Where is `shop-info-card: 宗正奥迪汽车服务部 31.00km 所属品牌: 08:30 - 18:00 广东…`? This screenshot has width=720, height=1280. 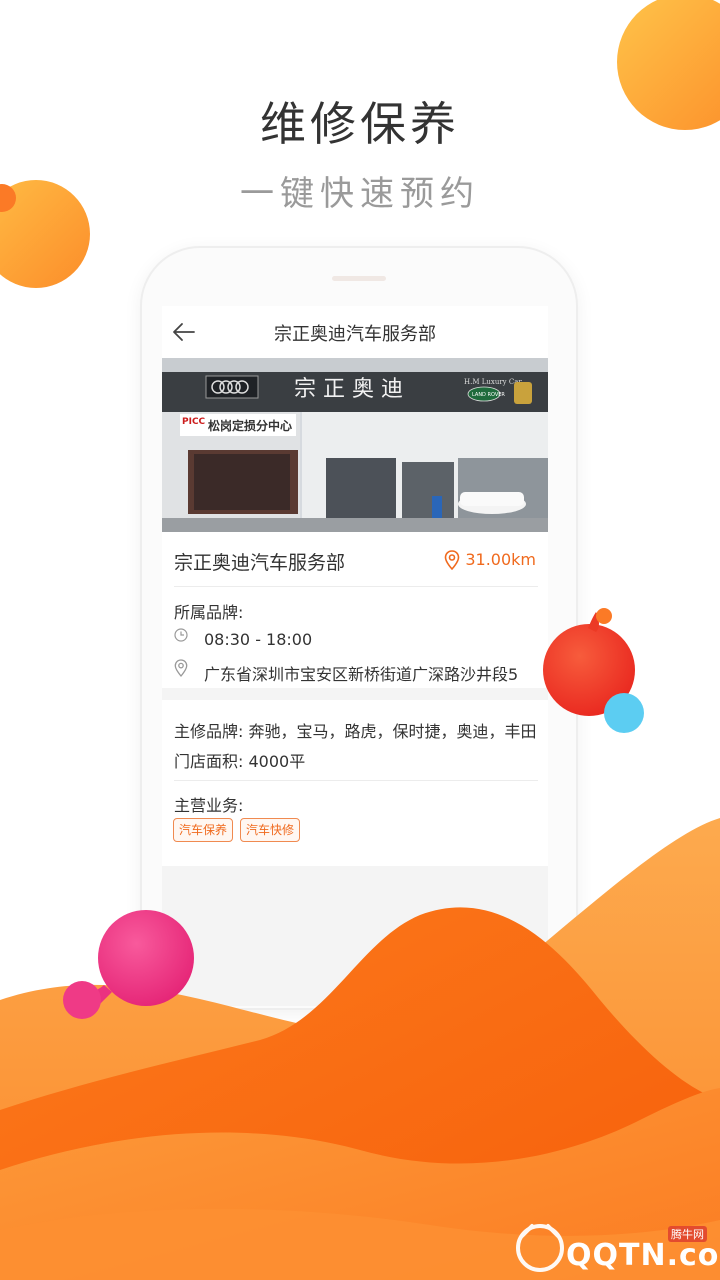 shop-info-card: 宗正奥迪汽车服务部 31.00km 所属品牌: 08:30 - 18:00 广东… is located at coordinates (355, 610).